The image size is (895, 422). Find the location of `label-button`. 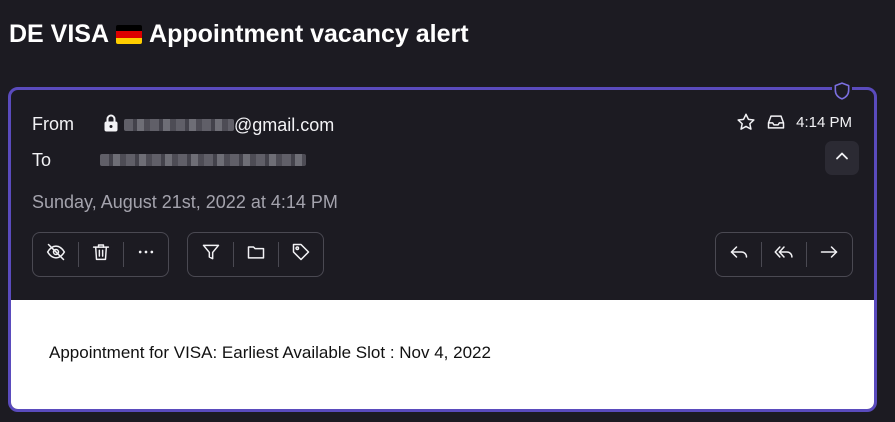

label-button is located at coordinates (300, 254).